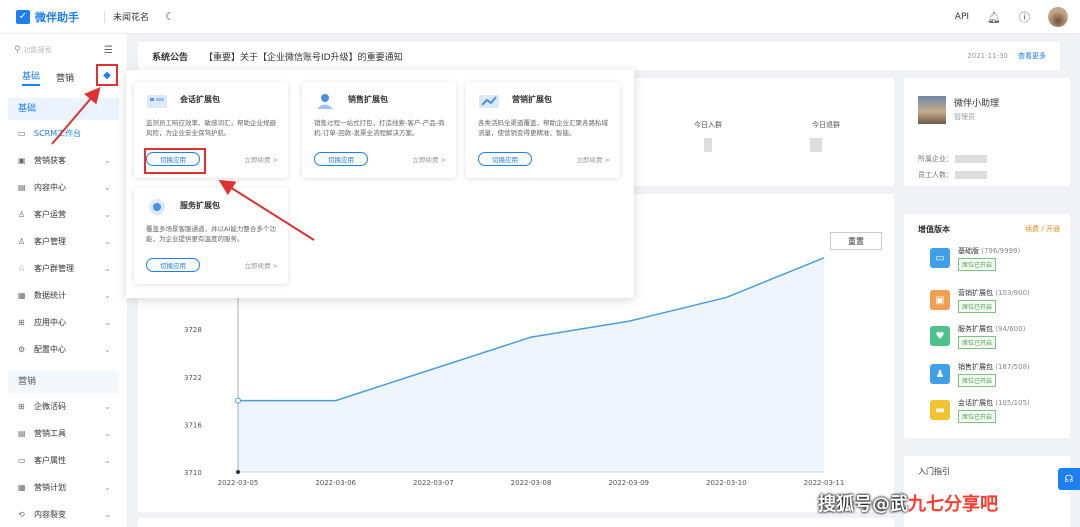  I want to click on chat-icon: ▬, so click(940, 410).